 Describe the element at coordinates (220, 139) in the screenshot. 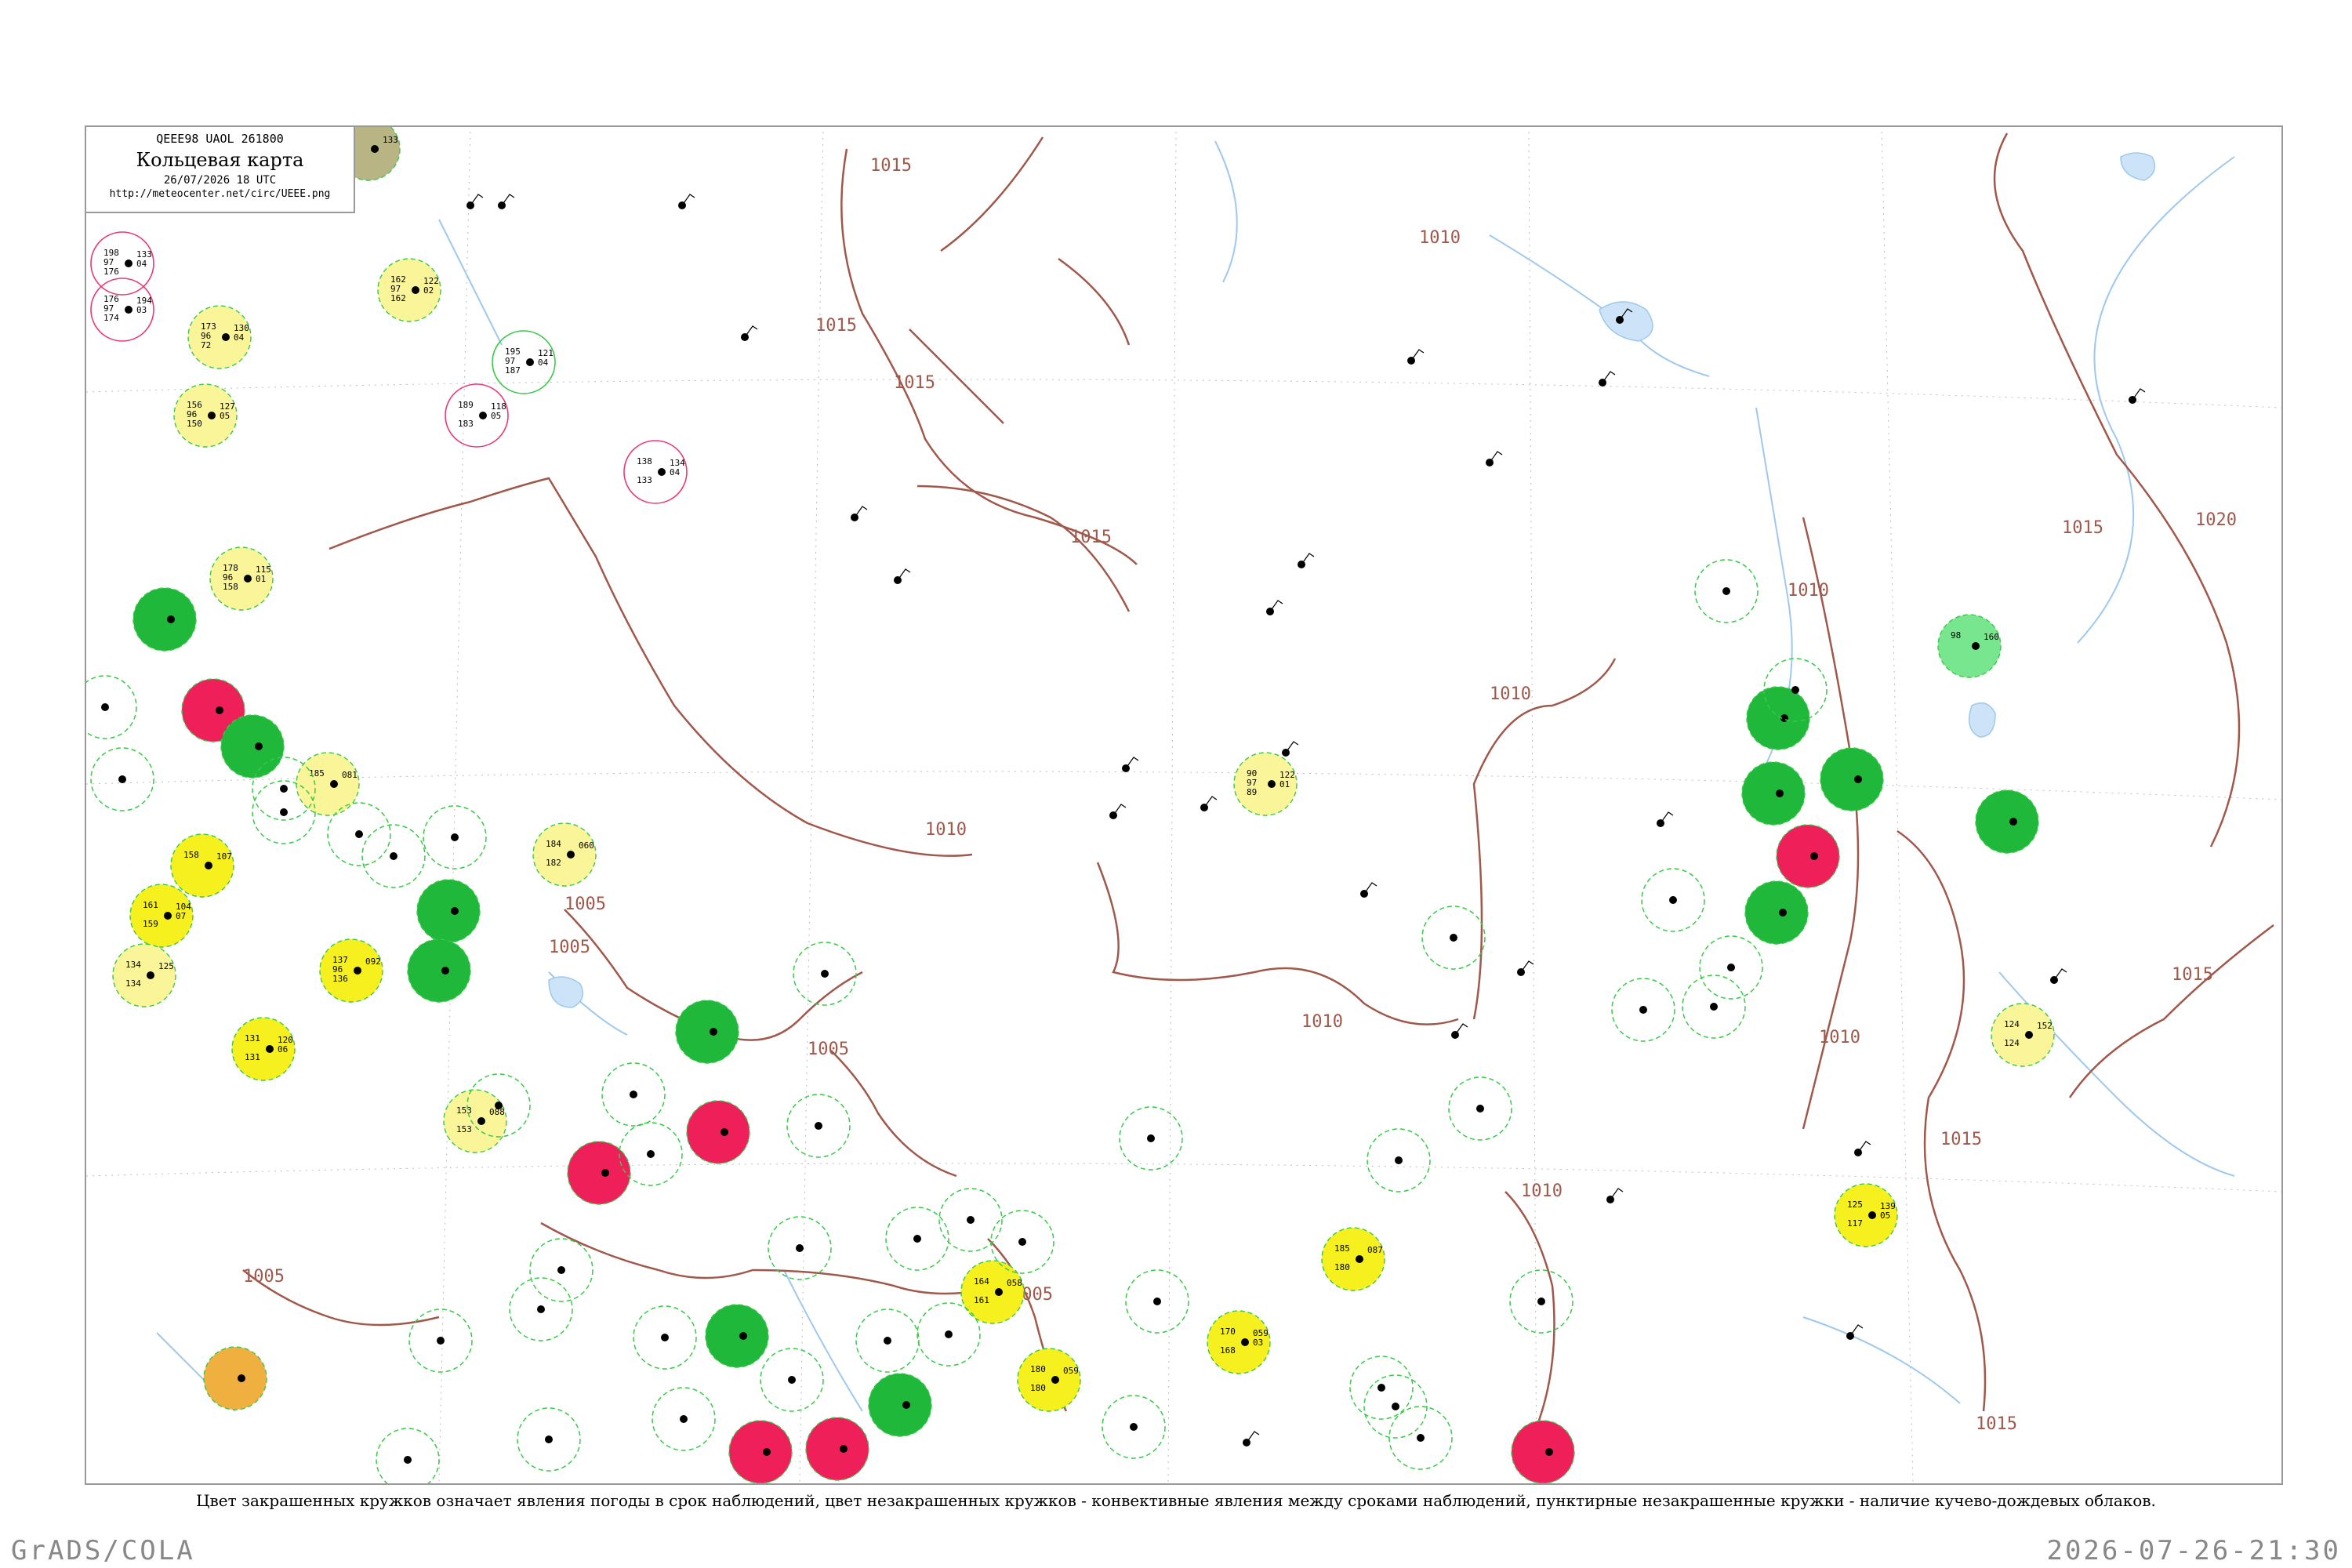

I see `bulletin-codes: QEEE98 UAOL 261800` at that location.